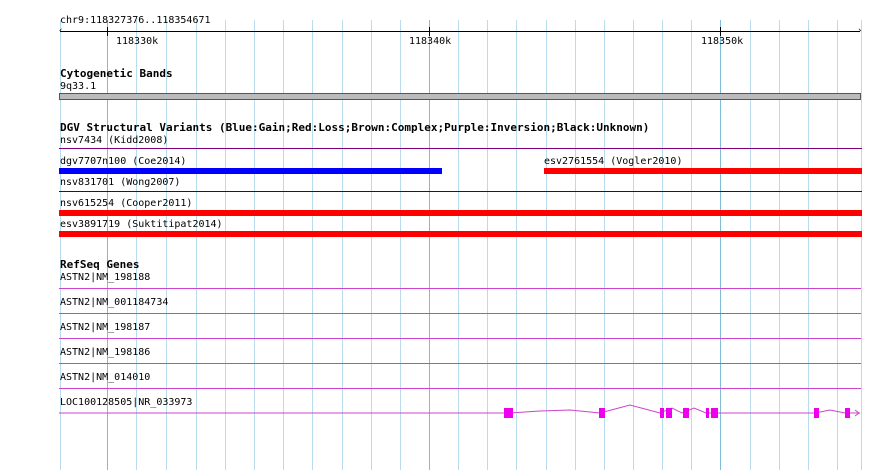 The image size is (890, 470). Describe the element at coordinates (105, 352) in the screenshot. I see `gene-label: ASTN2|NM_198186` at that location.